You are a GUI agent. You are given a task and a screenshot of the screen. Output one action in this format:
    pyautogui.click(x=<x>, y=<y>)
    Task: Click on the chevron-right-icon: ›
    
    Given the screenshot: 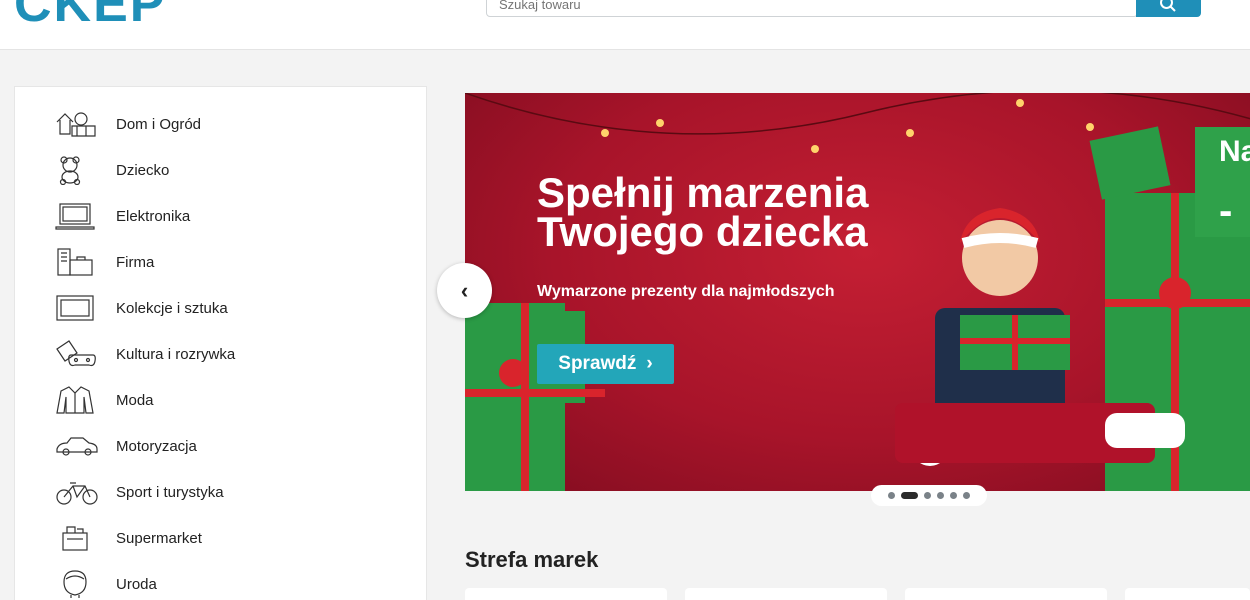 What is the action you would take?
    pyautogui.click(x=649, y=363)
    